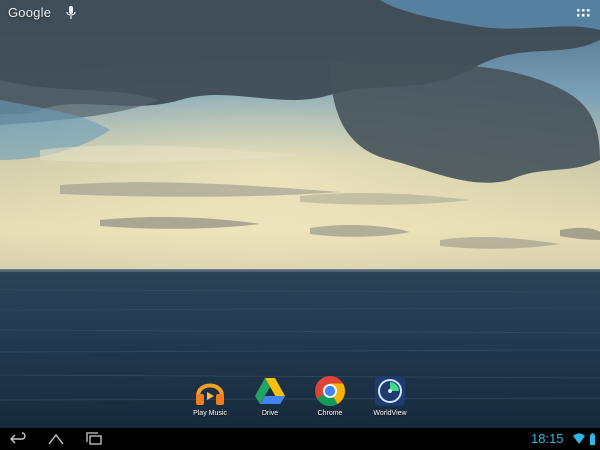 This screenshot has height=450, width=600. I want to click on app-worldview: WorldView, so click(390, 399).